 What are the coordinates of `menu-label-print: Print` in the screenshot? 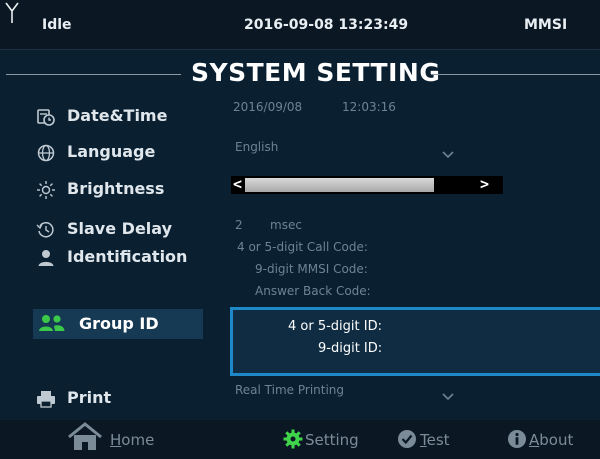 It's located at (89, 397).